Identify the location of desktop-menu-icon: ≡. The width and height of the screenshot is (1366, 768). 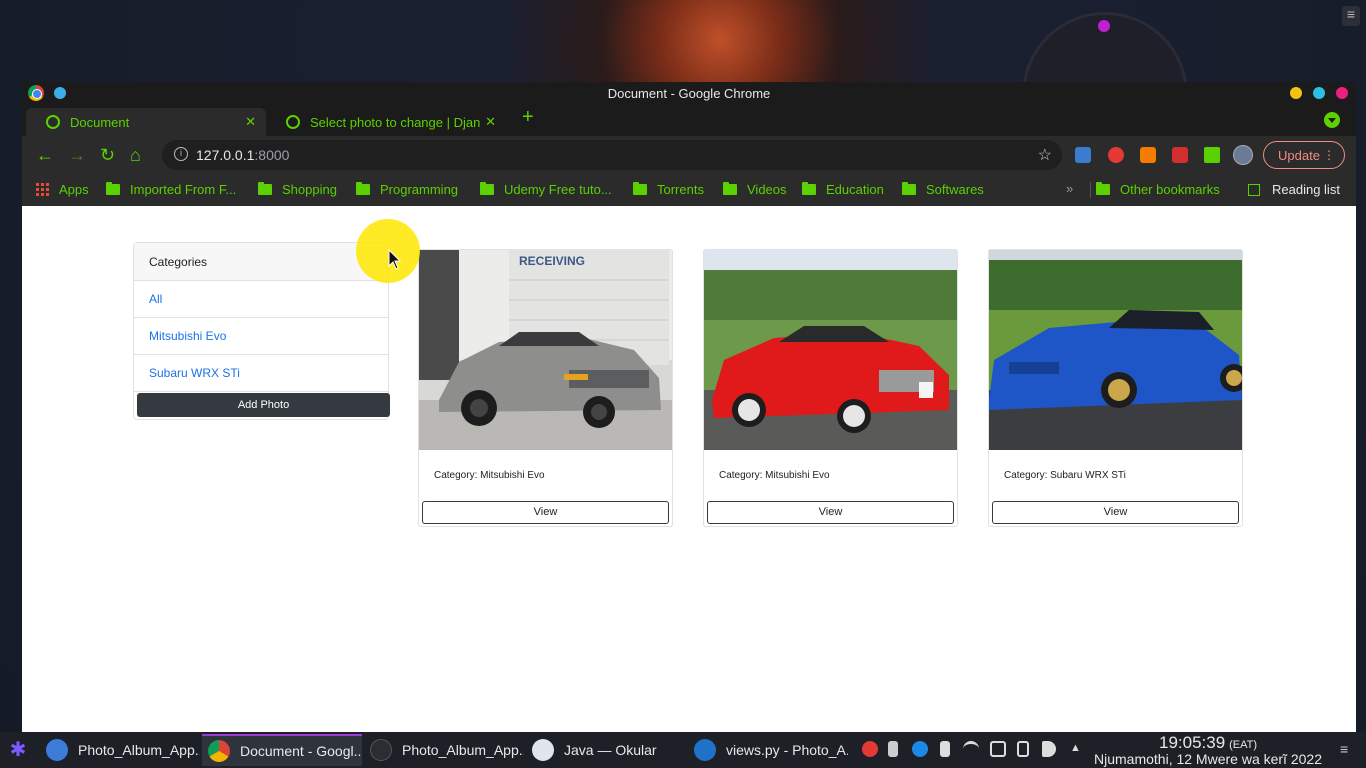
(1351, 16).